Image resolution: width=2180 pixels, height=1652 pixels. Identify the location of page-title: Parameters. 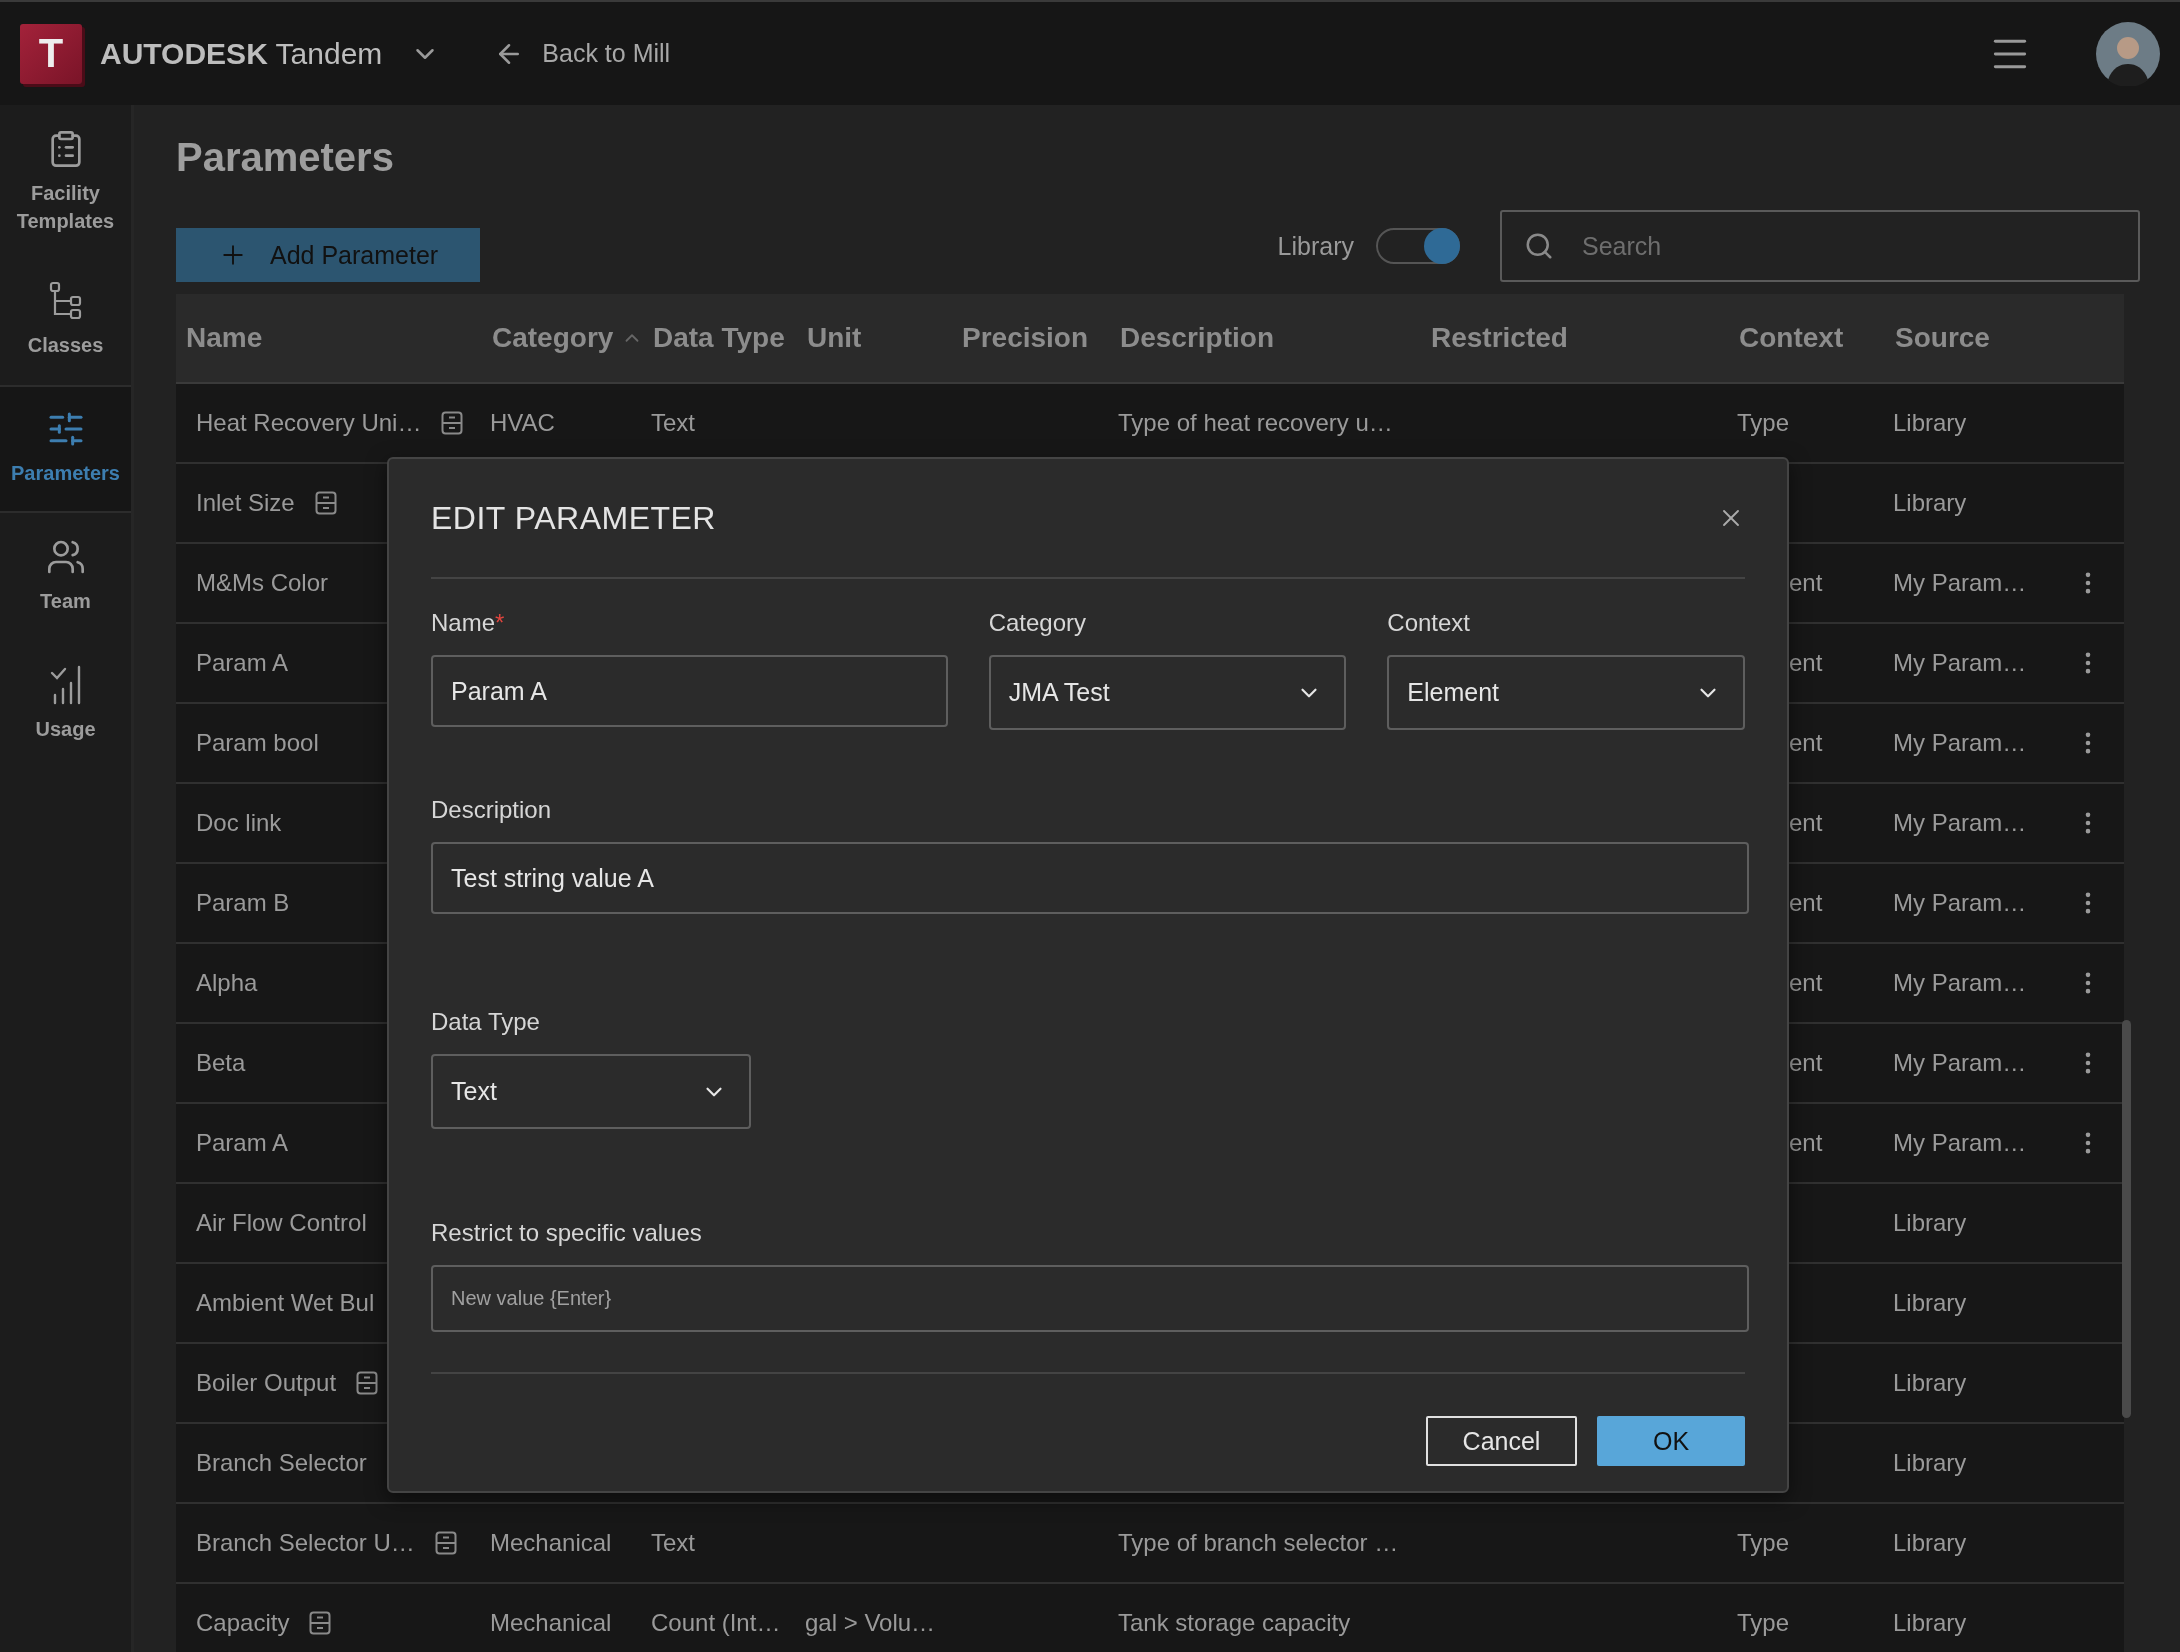
(285, 157).